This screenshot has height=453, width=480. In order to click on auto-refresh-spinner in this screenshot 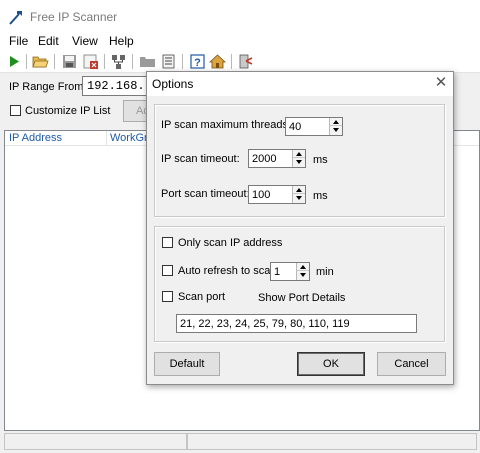, I will do `click(302, 271)`.